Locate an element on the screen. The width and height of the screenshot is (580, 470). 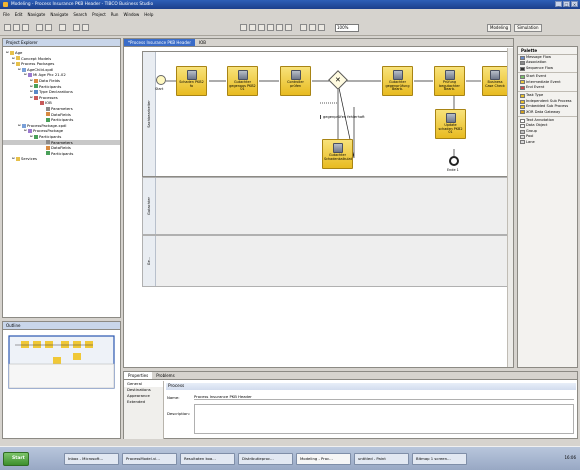
editor-tab-iob: IOB is located at coordinates (202, 42).